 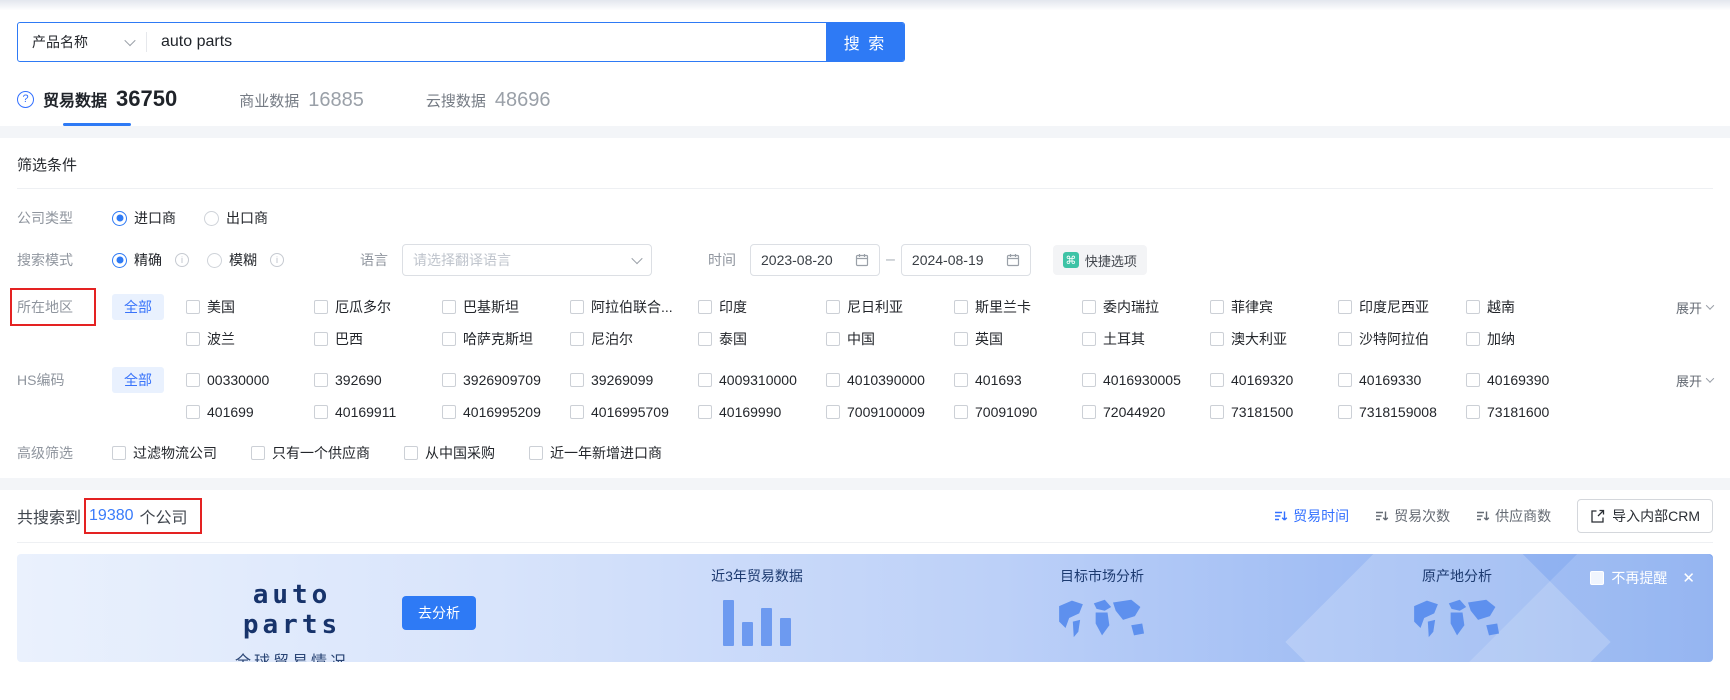 What do you see at coordinates (1146, 412) in the screenshot?
I see `hs-checkbox-item: 72044920` at bounding box center [1146, 412].